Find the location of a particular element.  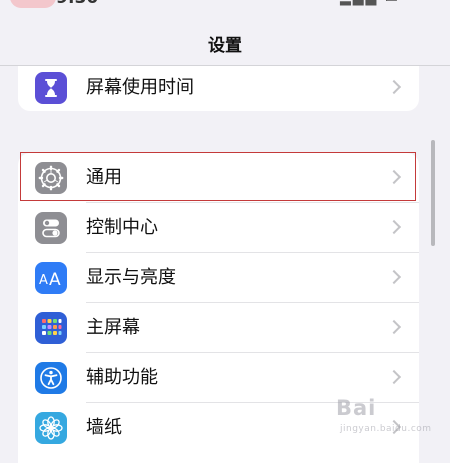

status-icons: ▂▄▆ ▭ is located at coordinates (370, 3).